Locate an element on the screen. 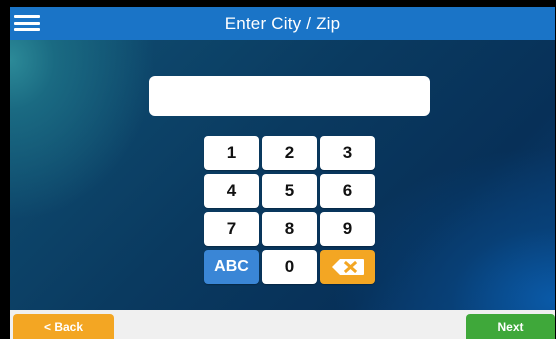 This screenshot has width=556, height=339. key-8: 8 is located at coordinates (289, 229).